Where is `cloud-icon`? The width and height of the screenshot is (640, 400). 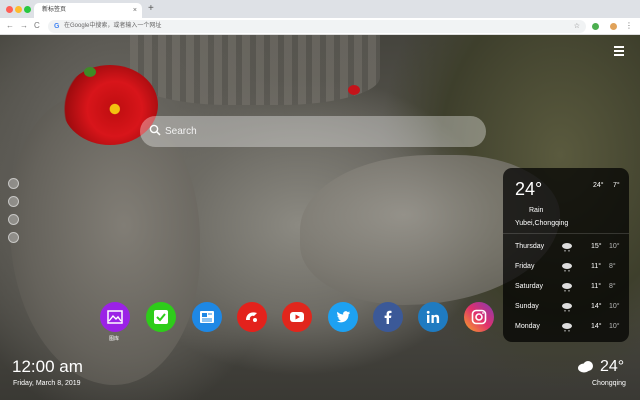
cloud-icon is located at coordinates (585, 367).